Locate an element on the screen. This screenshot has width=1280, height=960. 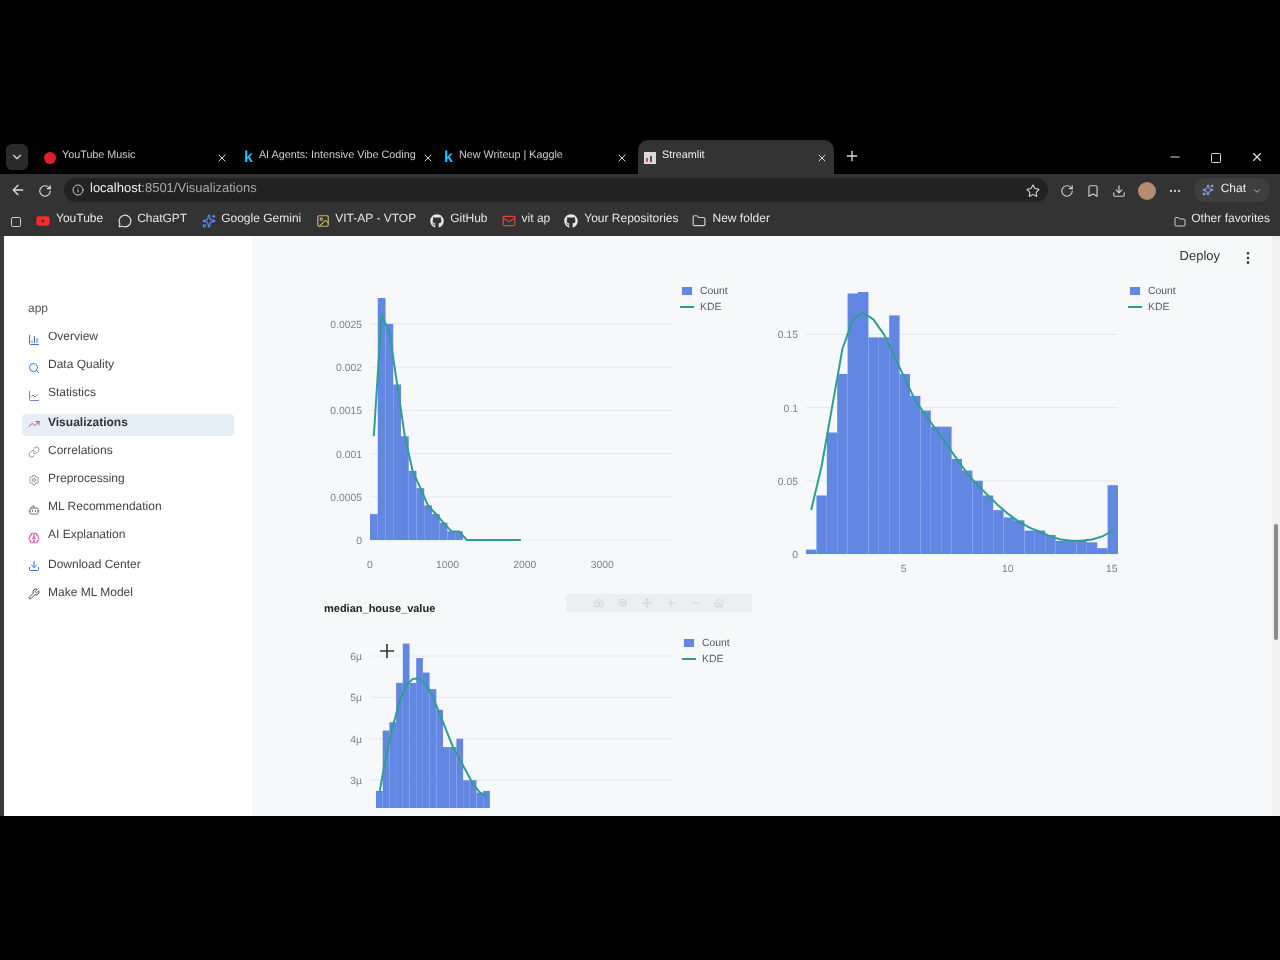
crosshair-cursor-icon is located at coordinates (387, 651).